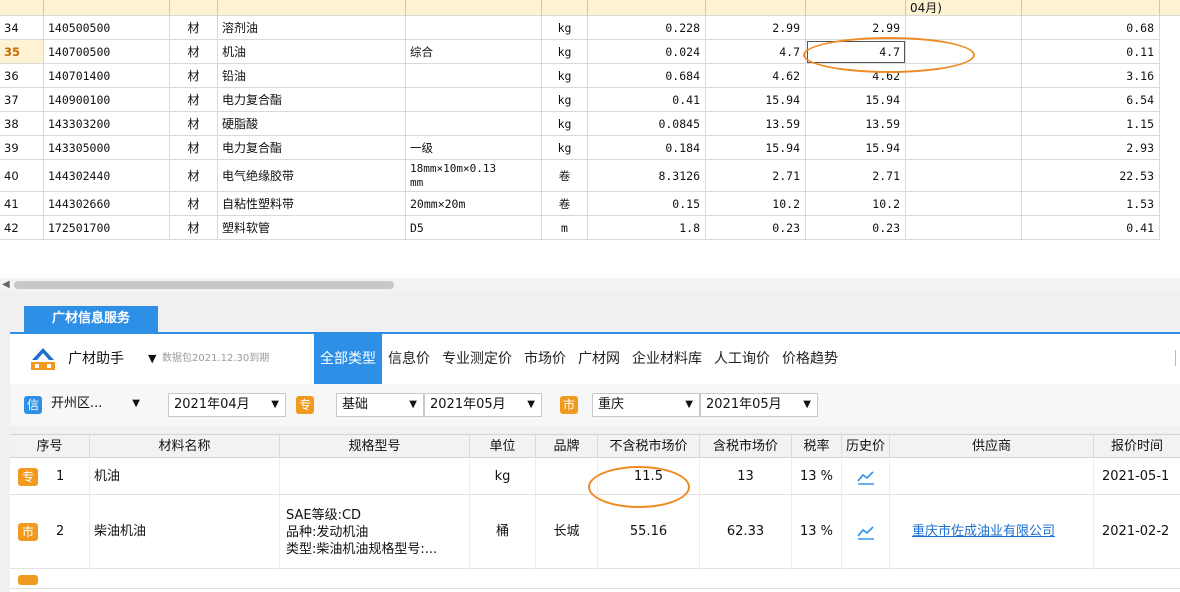 This screenshot has height=592, width=1180. What do you see at coordinates (107, 76) in the screenshot?
I see `material-code-cell: 140701400` at bounding box center [107, 76].